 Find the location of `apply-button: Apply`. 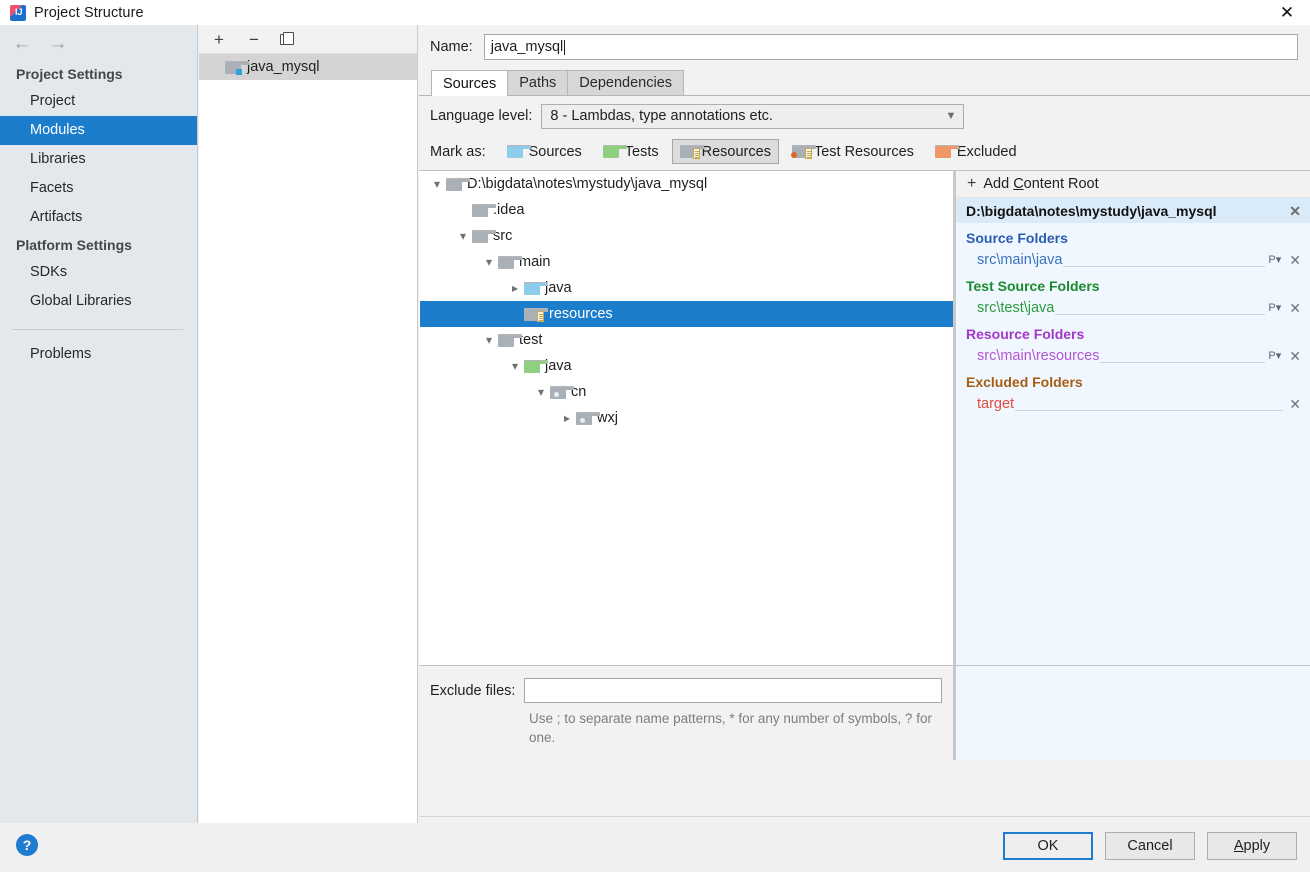

apply-button: Apply is located at coordinates (1252, 846).